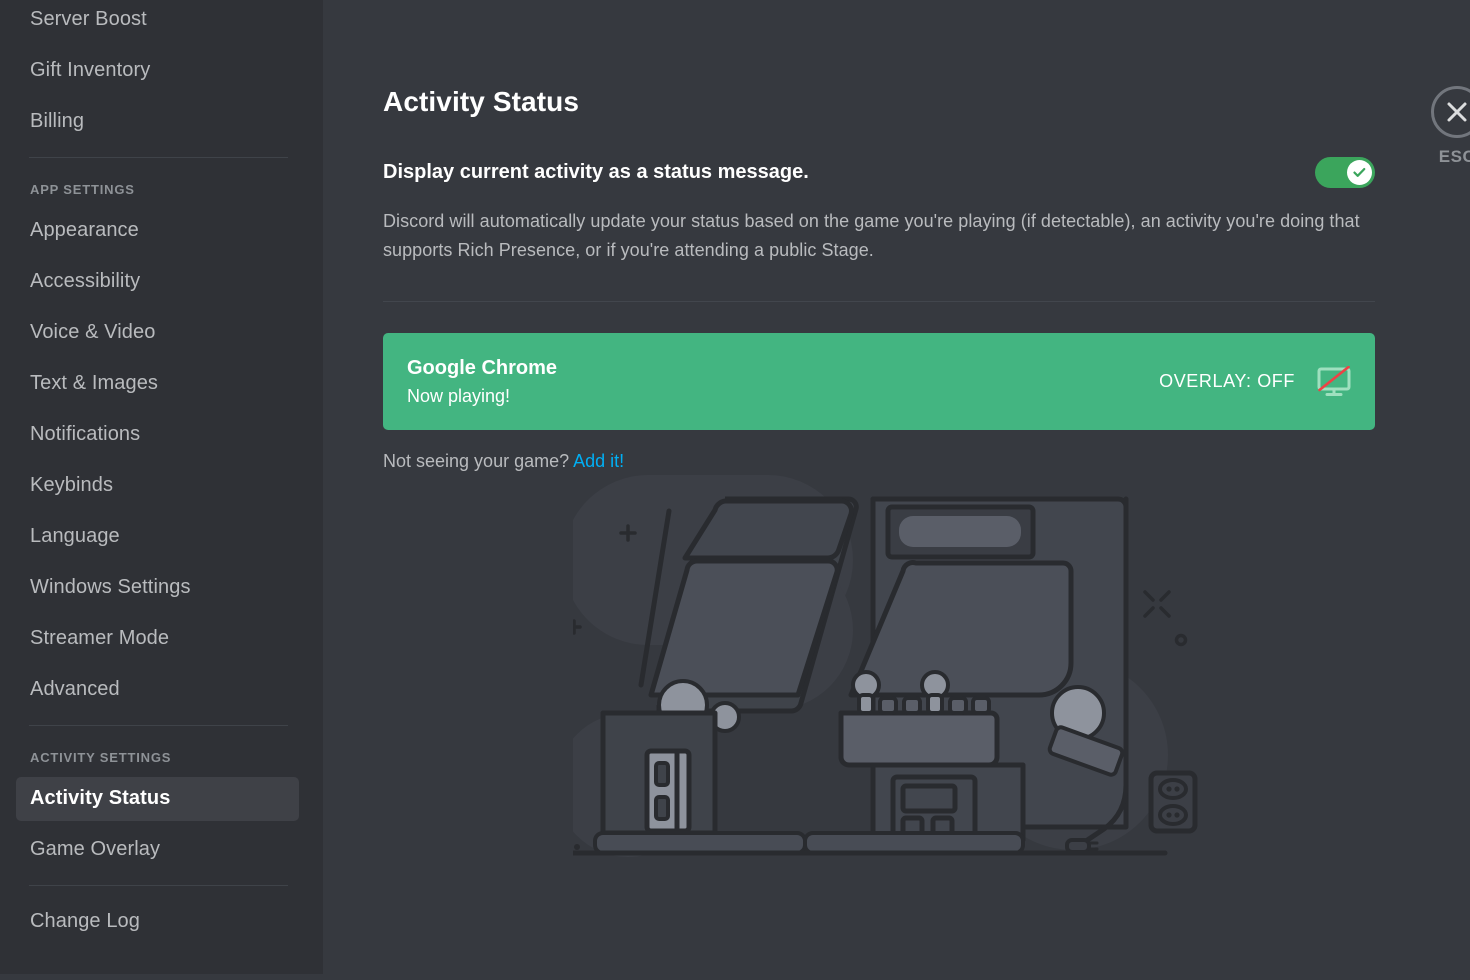 This screenshot has height=980, width=1470. I want to click on sidebar-group-header: ACTIVITY SETTINGS, so click(101, 757).